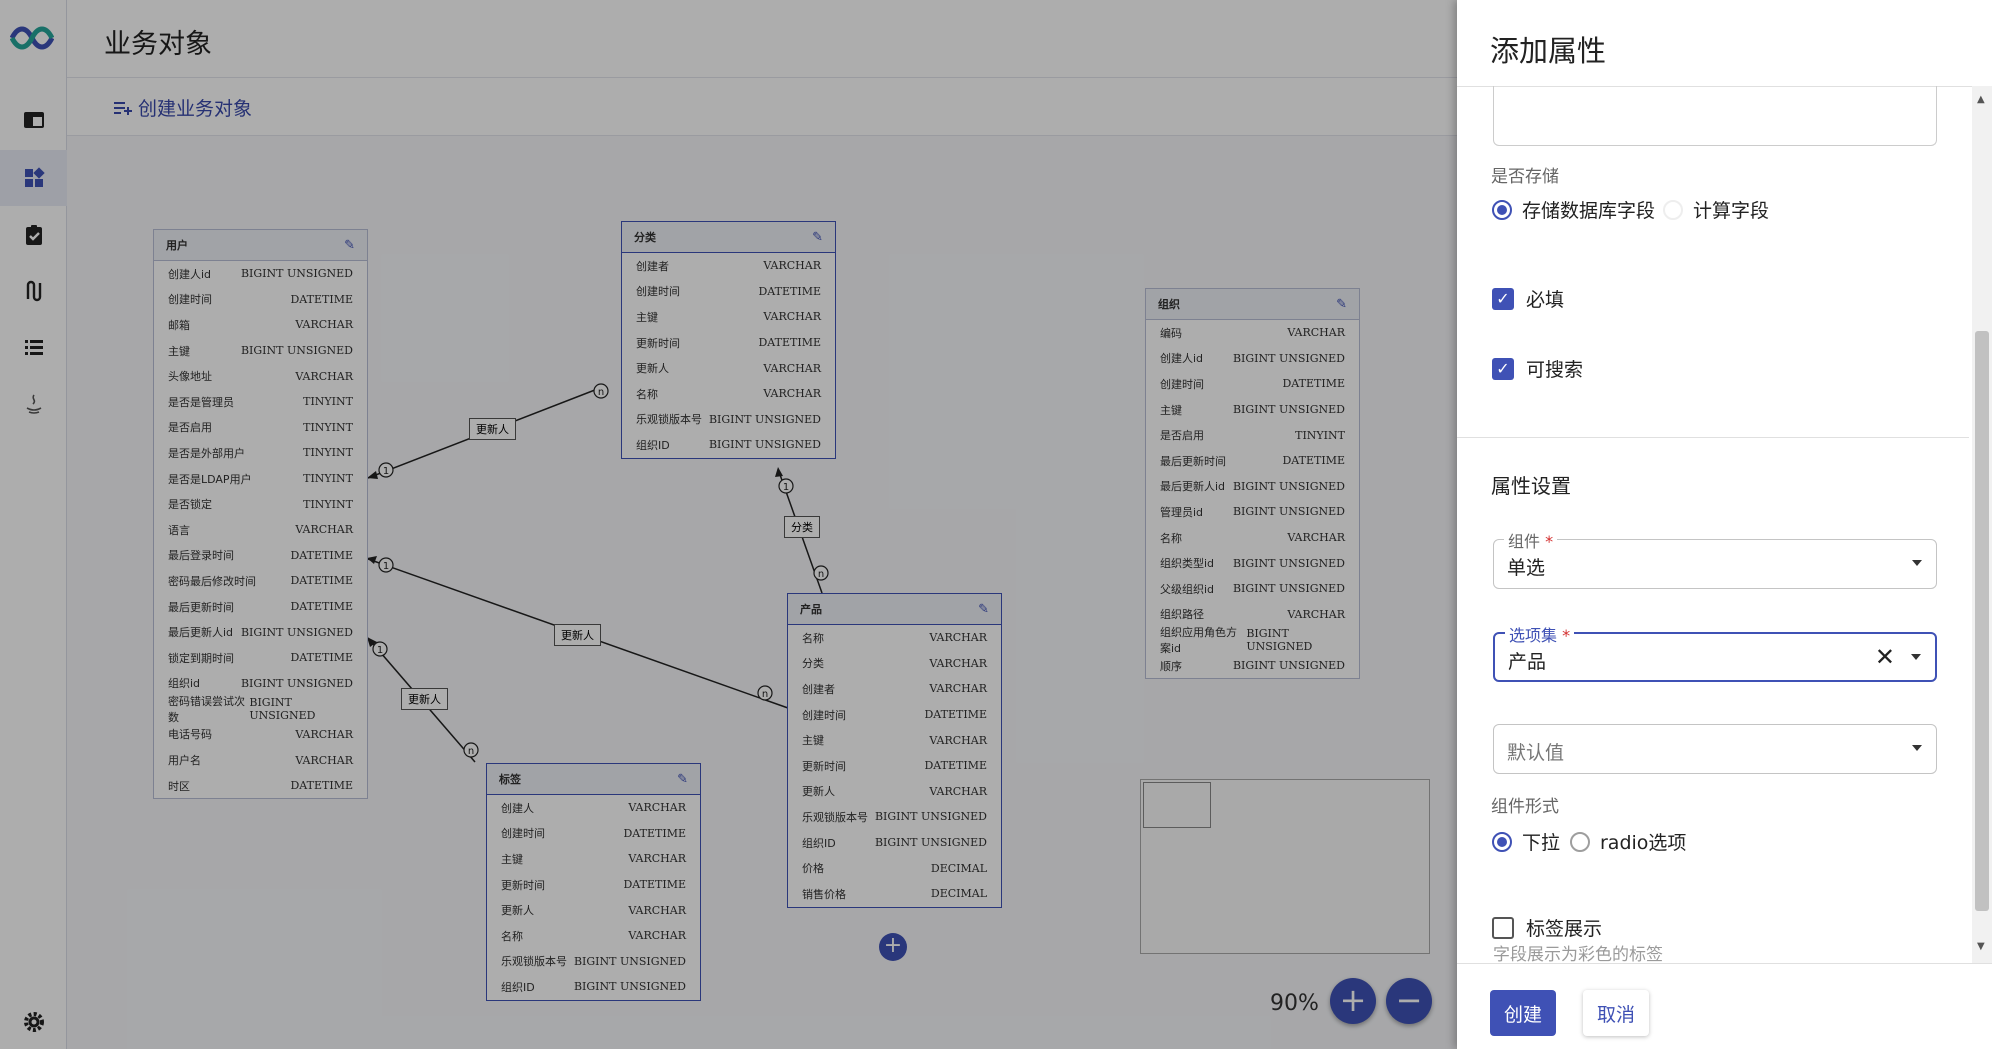 The image size is (1992, 1049). I want to click on checkbox-unchecked-icon, so click(1503, 927).